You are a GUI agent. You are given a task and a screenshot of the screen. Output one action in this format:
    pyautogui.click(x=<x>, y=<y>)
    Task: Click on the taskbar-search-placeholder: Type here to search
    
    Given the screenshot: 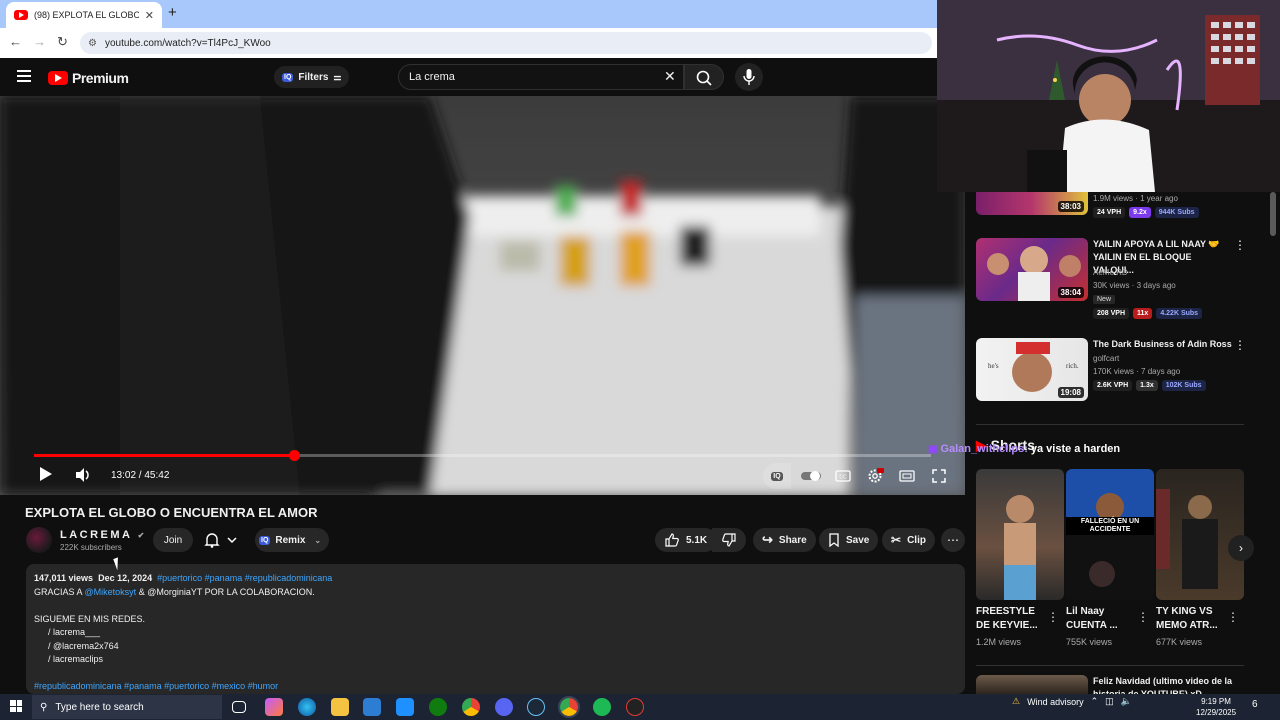 What is the action you would take?
    pyautogui.click(x=99, y=707)
    